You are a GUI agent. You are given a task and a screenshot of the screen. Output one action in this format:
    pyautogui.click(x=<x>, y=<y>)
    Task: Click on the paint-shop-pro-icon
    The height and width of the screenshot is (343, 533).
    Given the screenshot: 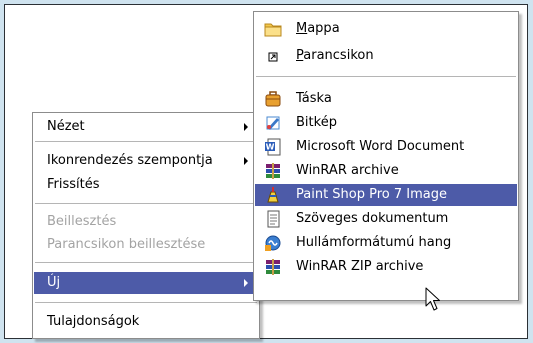 What is the action you would take?
    pyautogui.click(x=273, y=195)
    